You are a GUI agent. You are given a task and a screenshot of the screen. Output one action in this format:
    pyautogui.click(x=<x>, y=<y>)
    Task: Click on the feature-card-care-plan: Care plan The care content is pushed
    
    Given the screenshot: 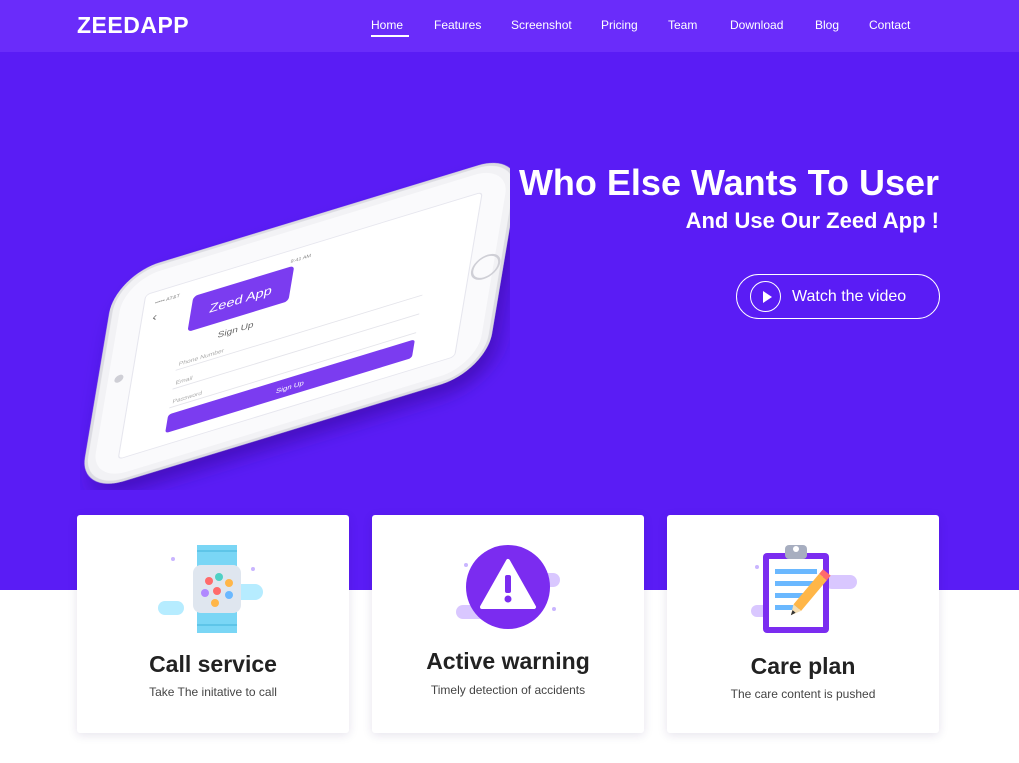 What is the action you would take?
    pyautogui.click(x=803, y=624)
    